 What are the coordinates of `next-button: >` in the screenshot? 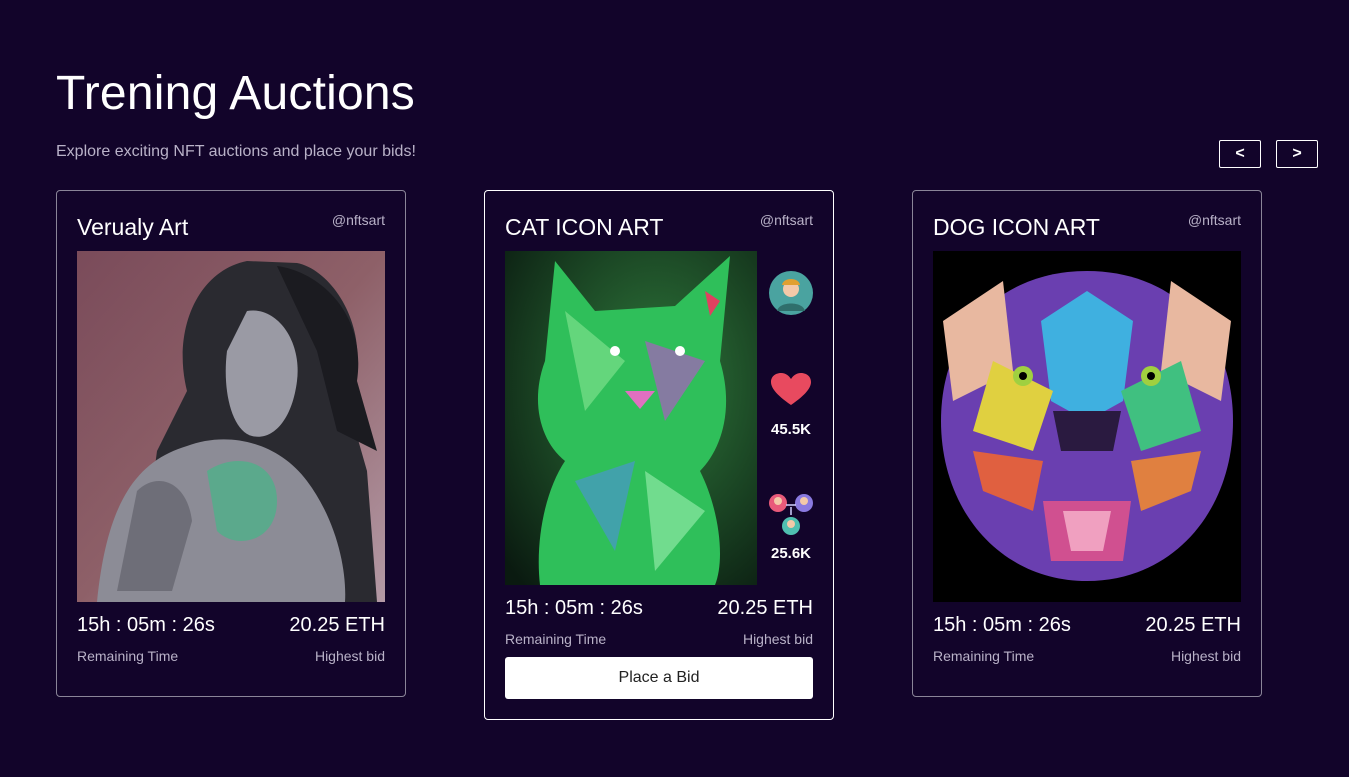 It's located at (1297, 154).